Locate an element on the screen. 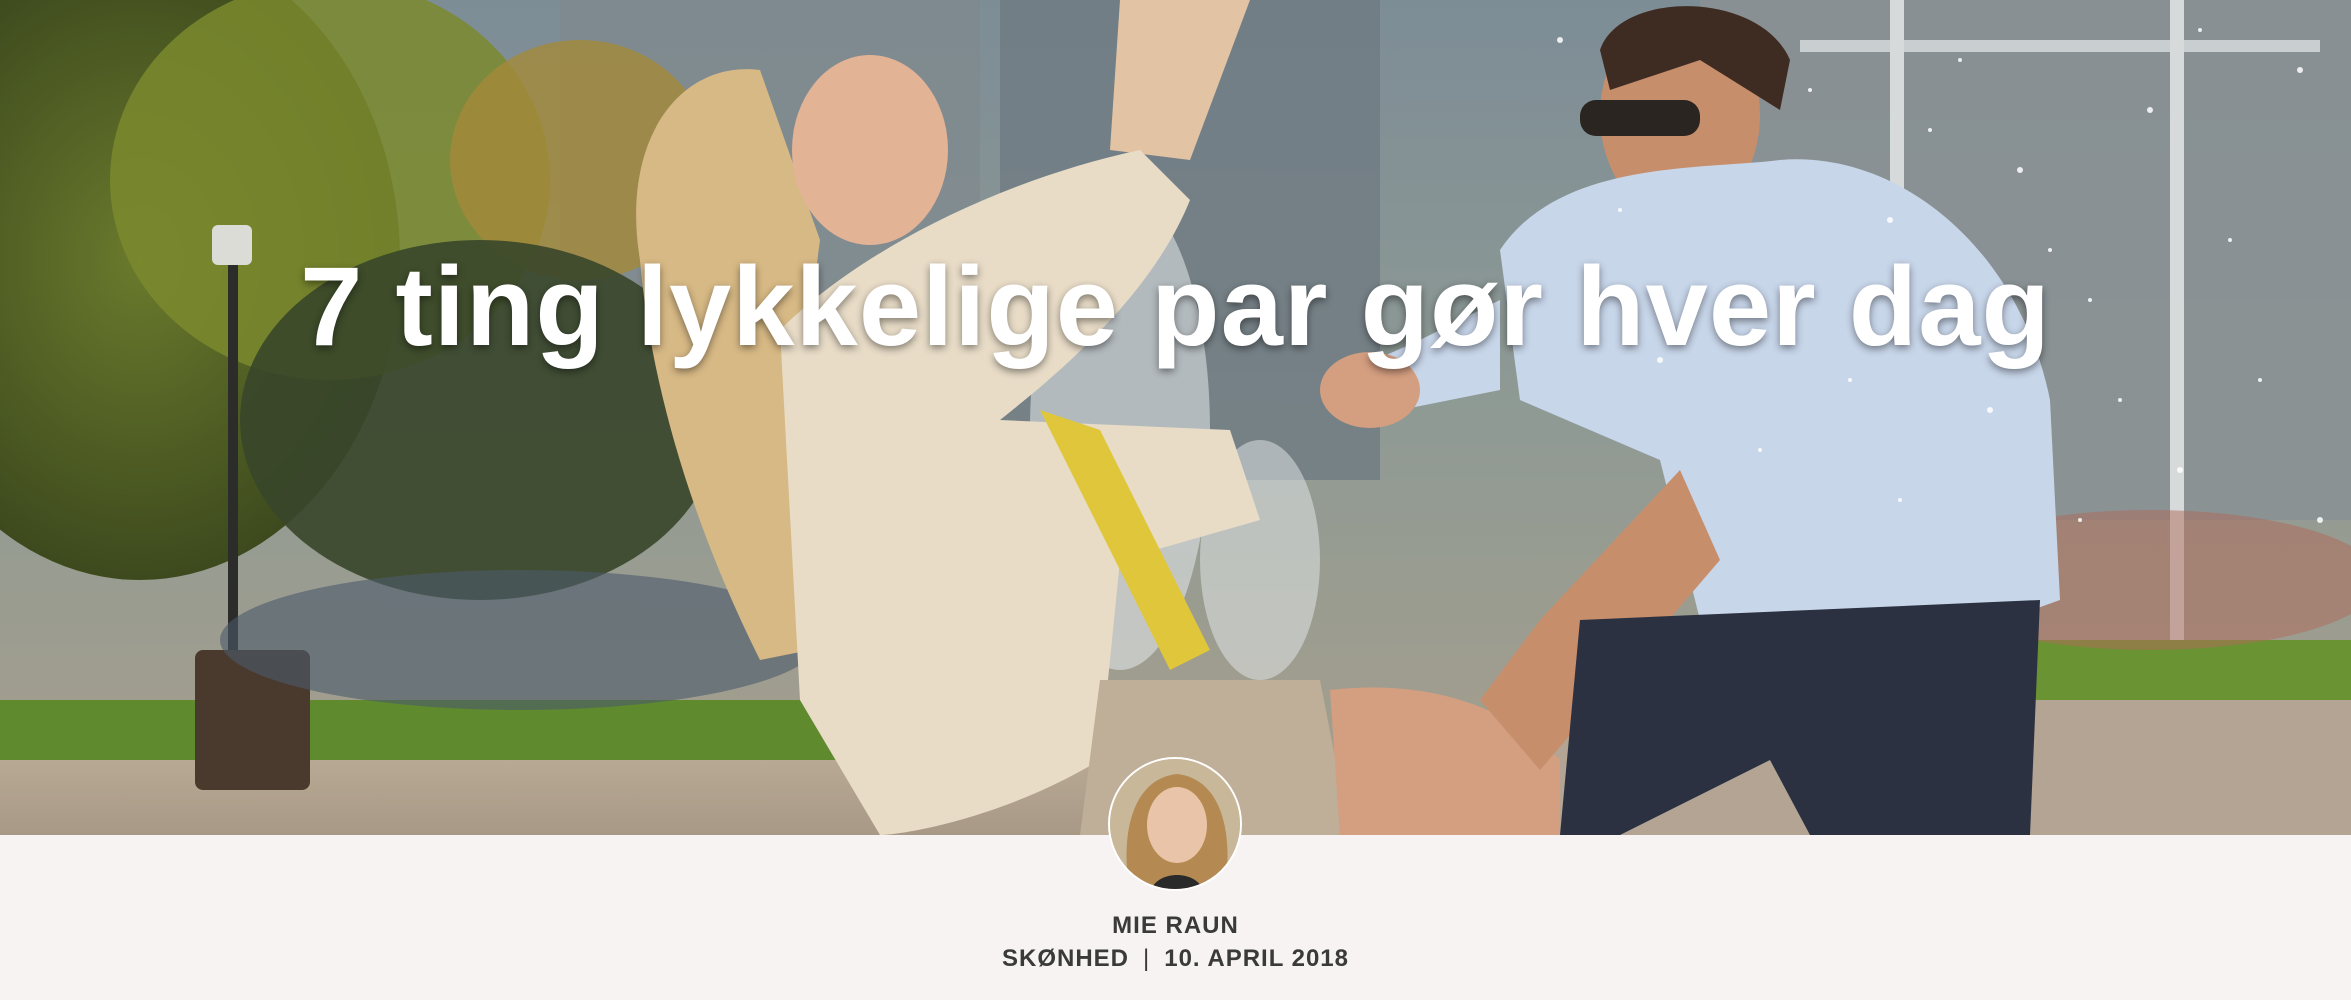  author-name: MIE RAUN is located at coordinates (1175, 926).